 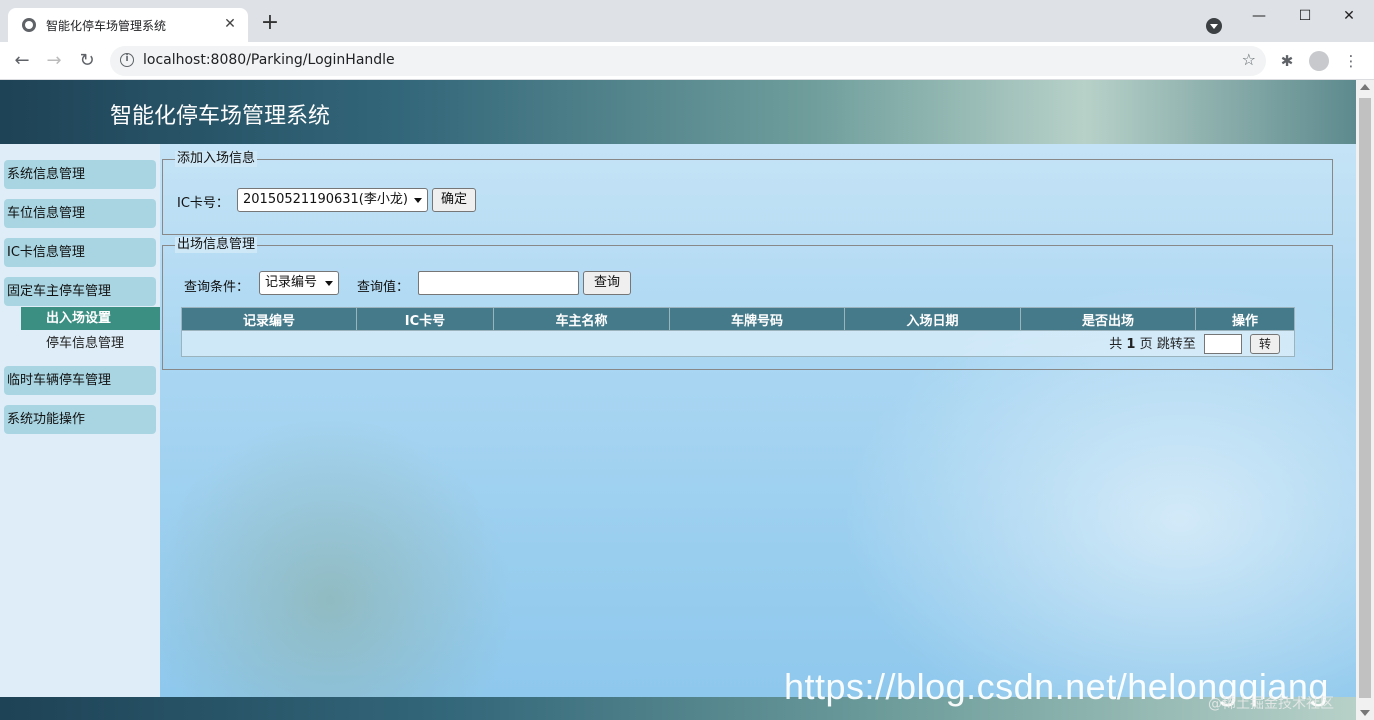 What do you see at coordinates (80, 213) in the screenshot?
I see `sidebar-item-parking-space: 车位信息管理` at bounding box center [80, 213].